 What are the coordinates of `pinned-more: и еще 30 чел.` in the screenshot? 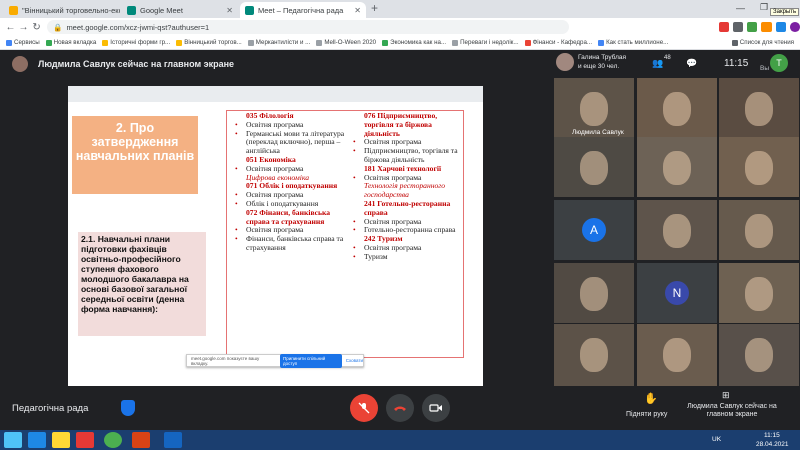 It's located at (599, 66).